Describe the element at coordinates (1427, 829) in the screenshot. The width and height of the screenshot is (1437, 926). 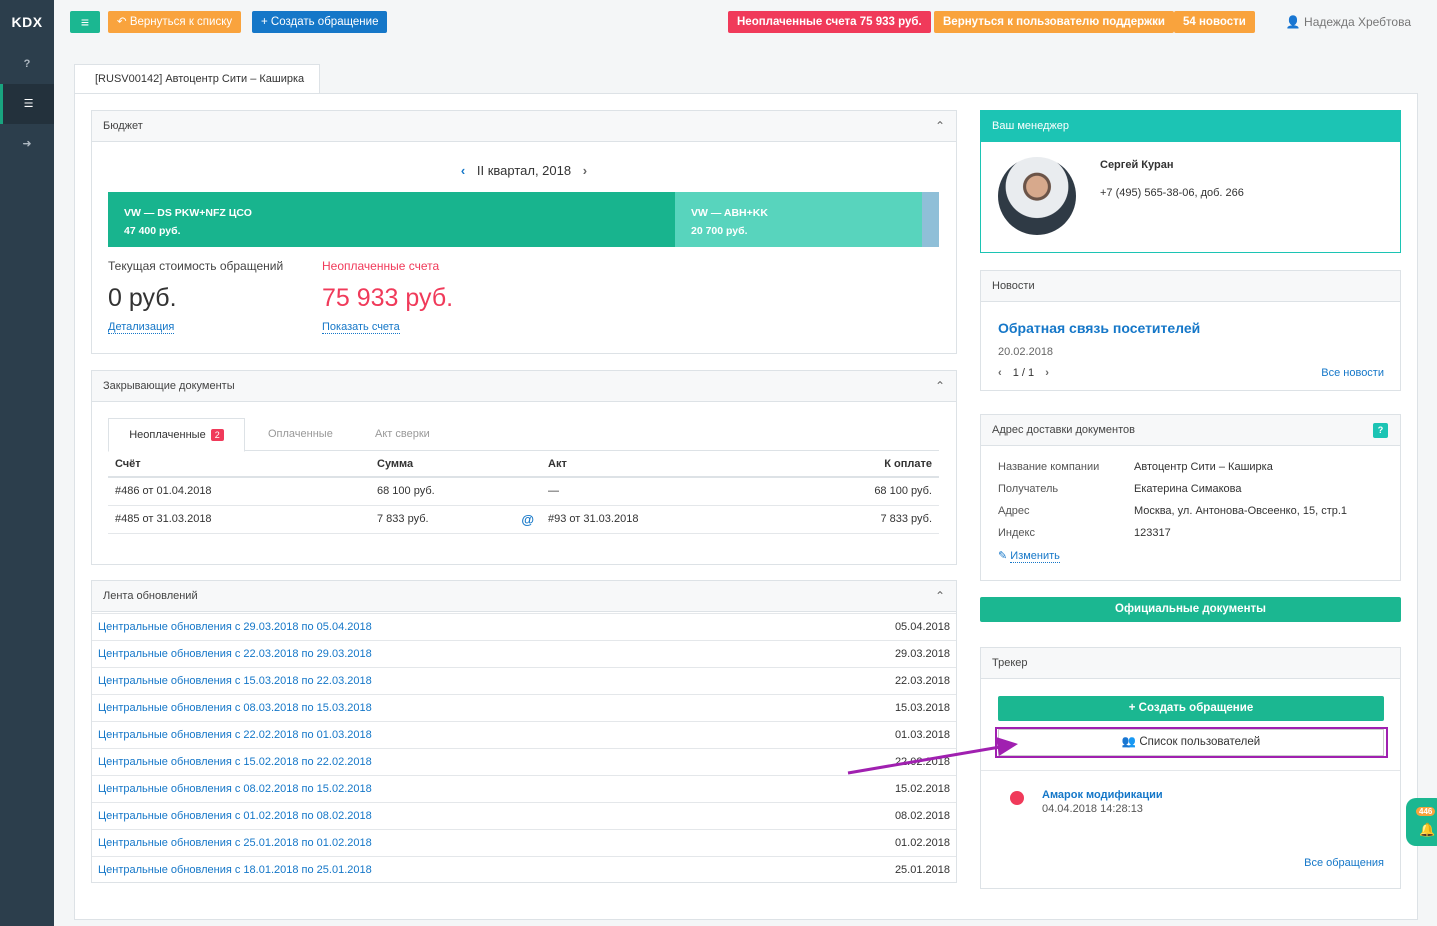
I see `bell-icon: 🔔` at that location.